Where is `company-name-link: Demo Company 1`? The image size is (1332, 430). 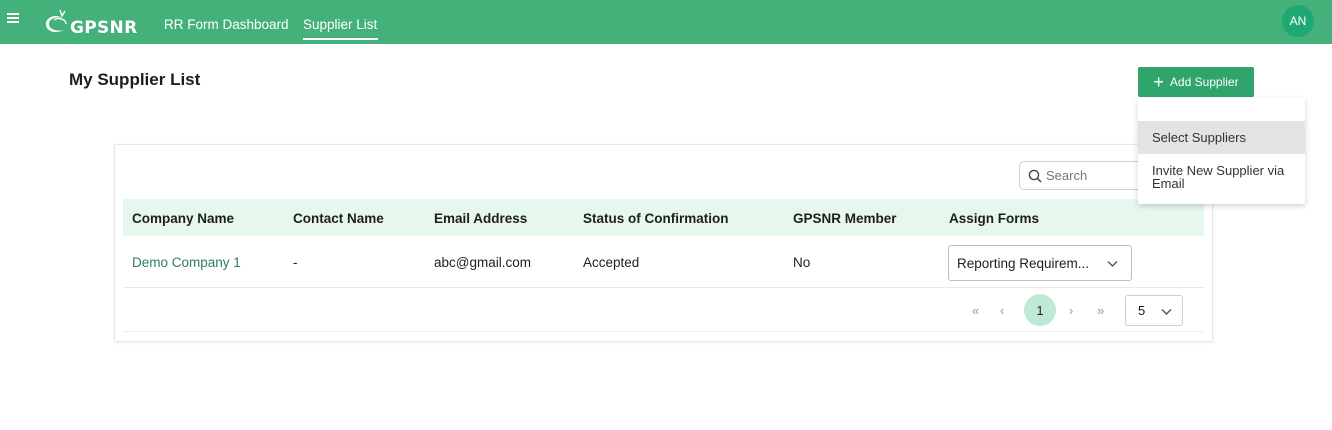 company-name-link: Demo Company 1 is located at coordinates (186, 262).